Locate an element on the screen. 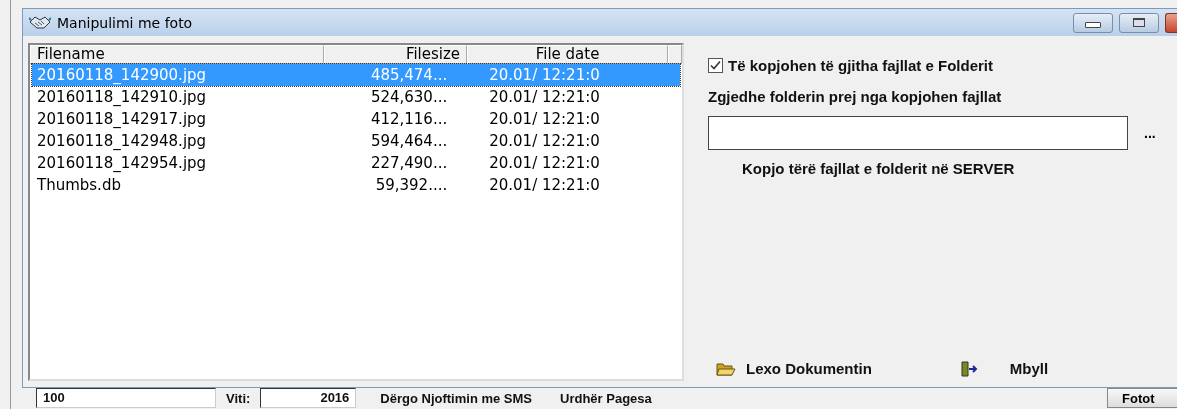 The width and height of the screenshot is (1177, 409). number-field: 100 is located at coordinates (126, 398).